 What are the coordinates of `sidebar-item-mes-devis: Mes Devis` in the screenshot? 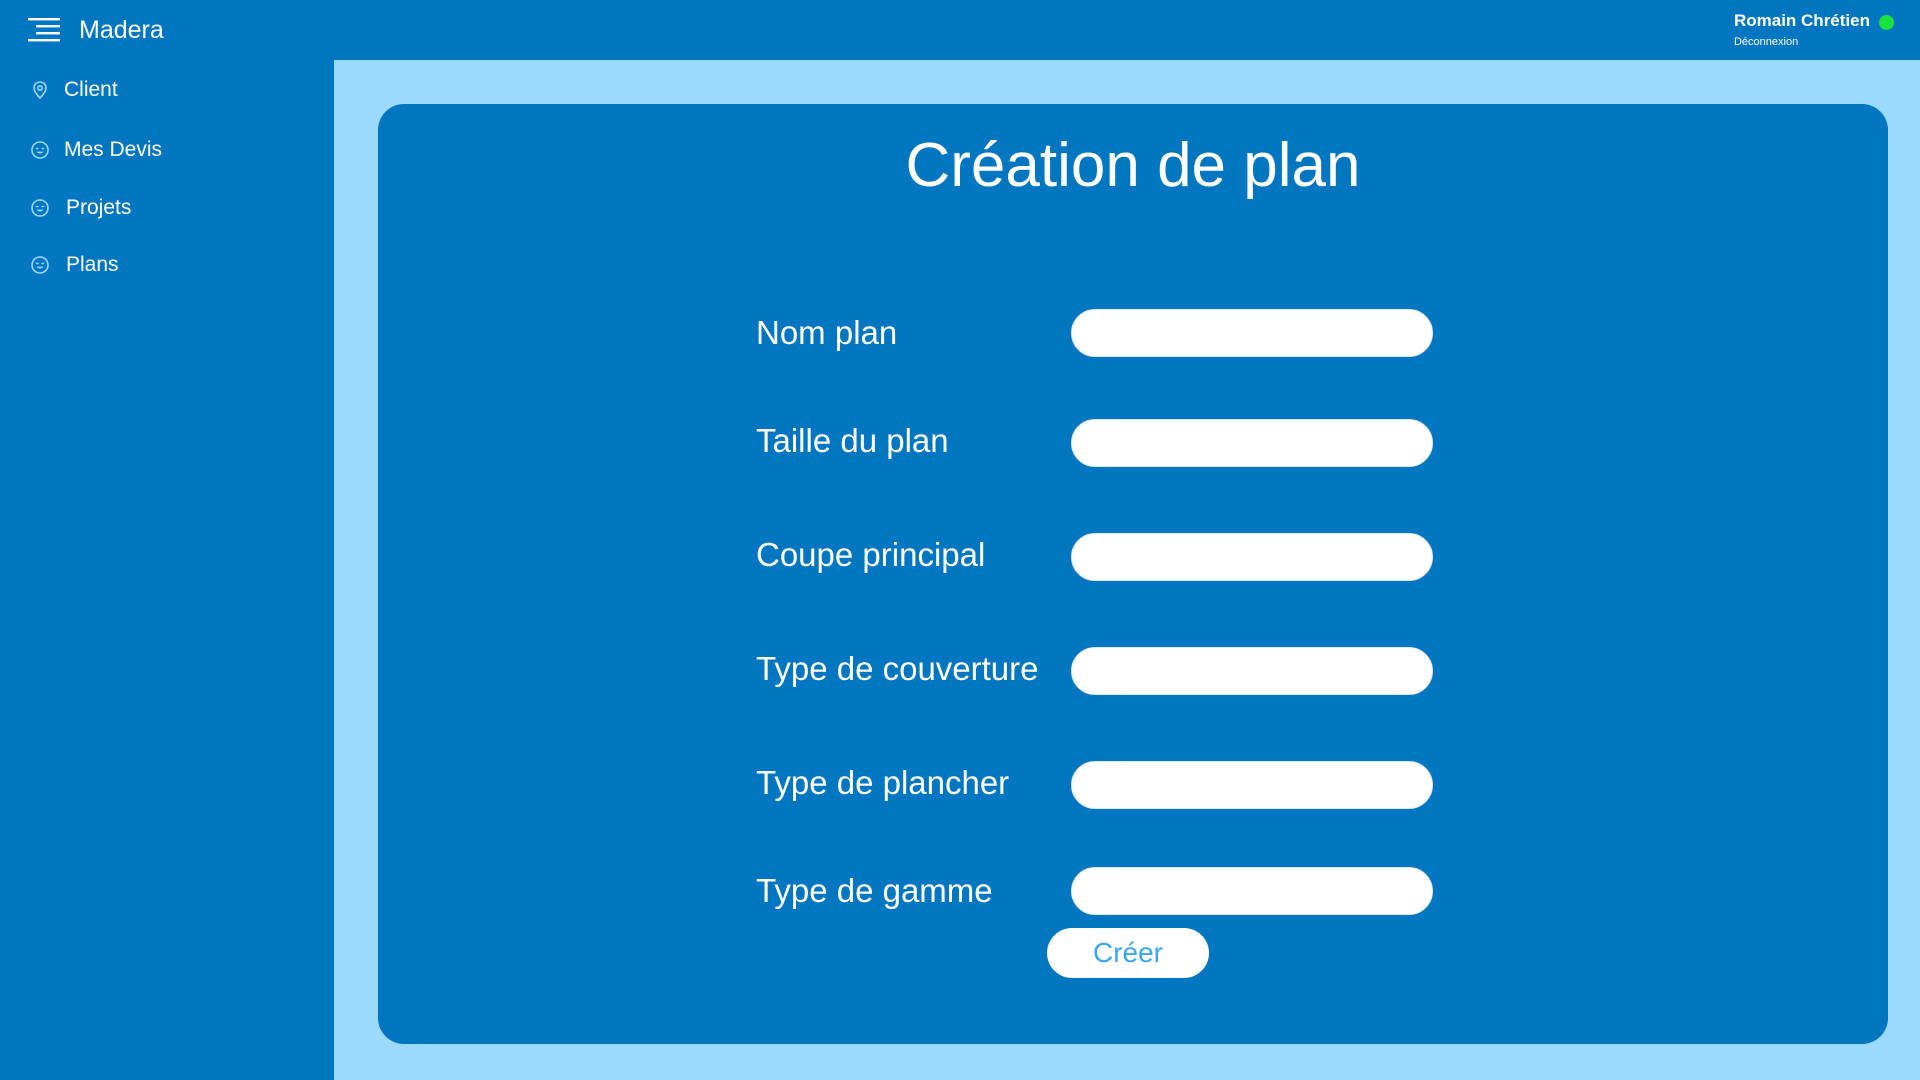 It's located at (96, 150).